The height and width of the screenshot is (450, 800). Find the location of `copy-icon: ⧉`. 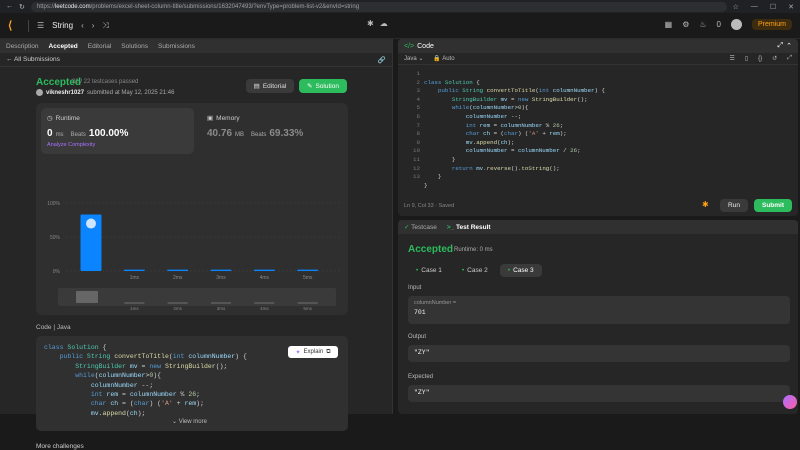

copy-icon: ⧉ is located at coordinates (328, 352).